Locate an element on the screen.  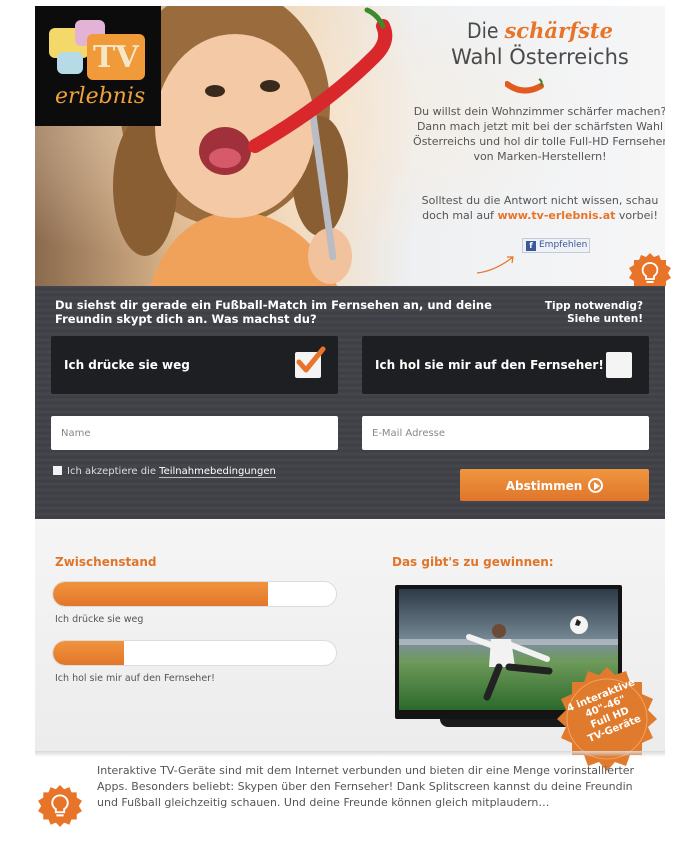
terms-checkbox is located at coordinates (57, 470).